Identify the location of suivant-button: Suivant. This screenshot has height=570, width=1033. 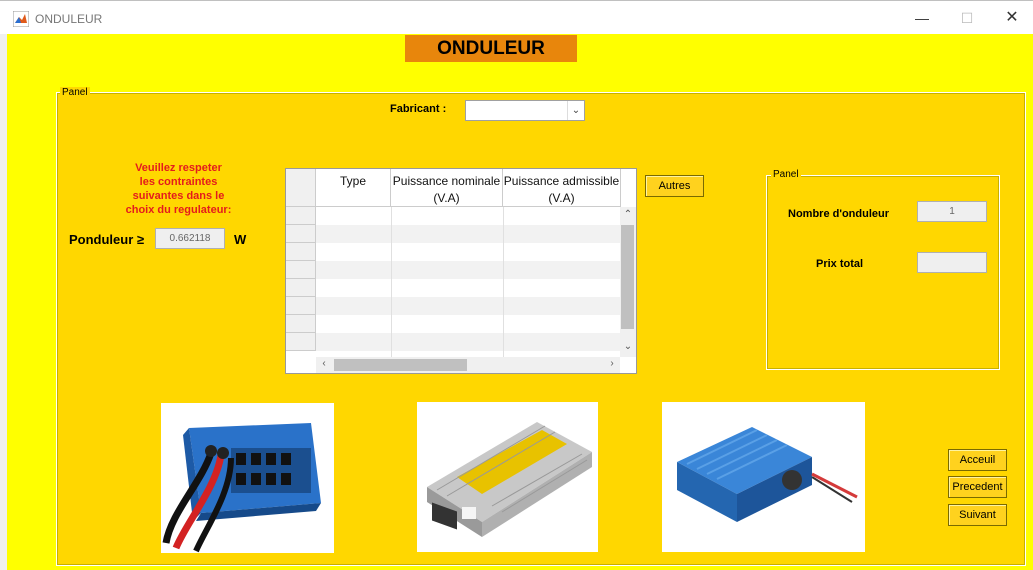
(977, 515).